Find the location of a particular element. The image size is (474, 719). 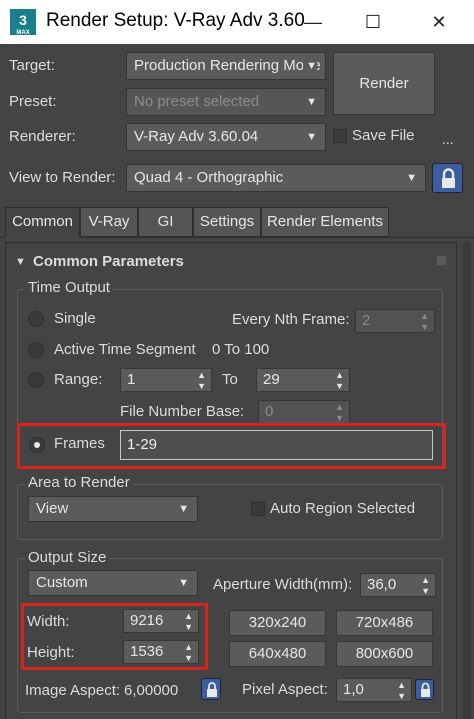

every-nth-frame-spinner: 2 ▲ ▼ is located at coordinates (395, 321).